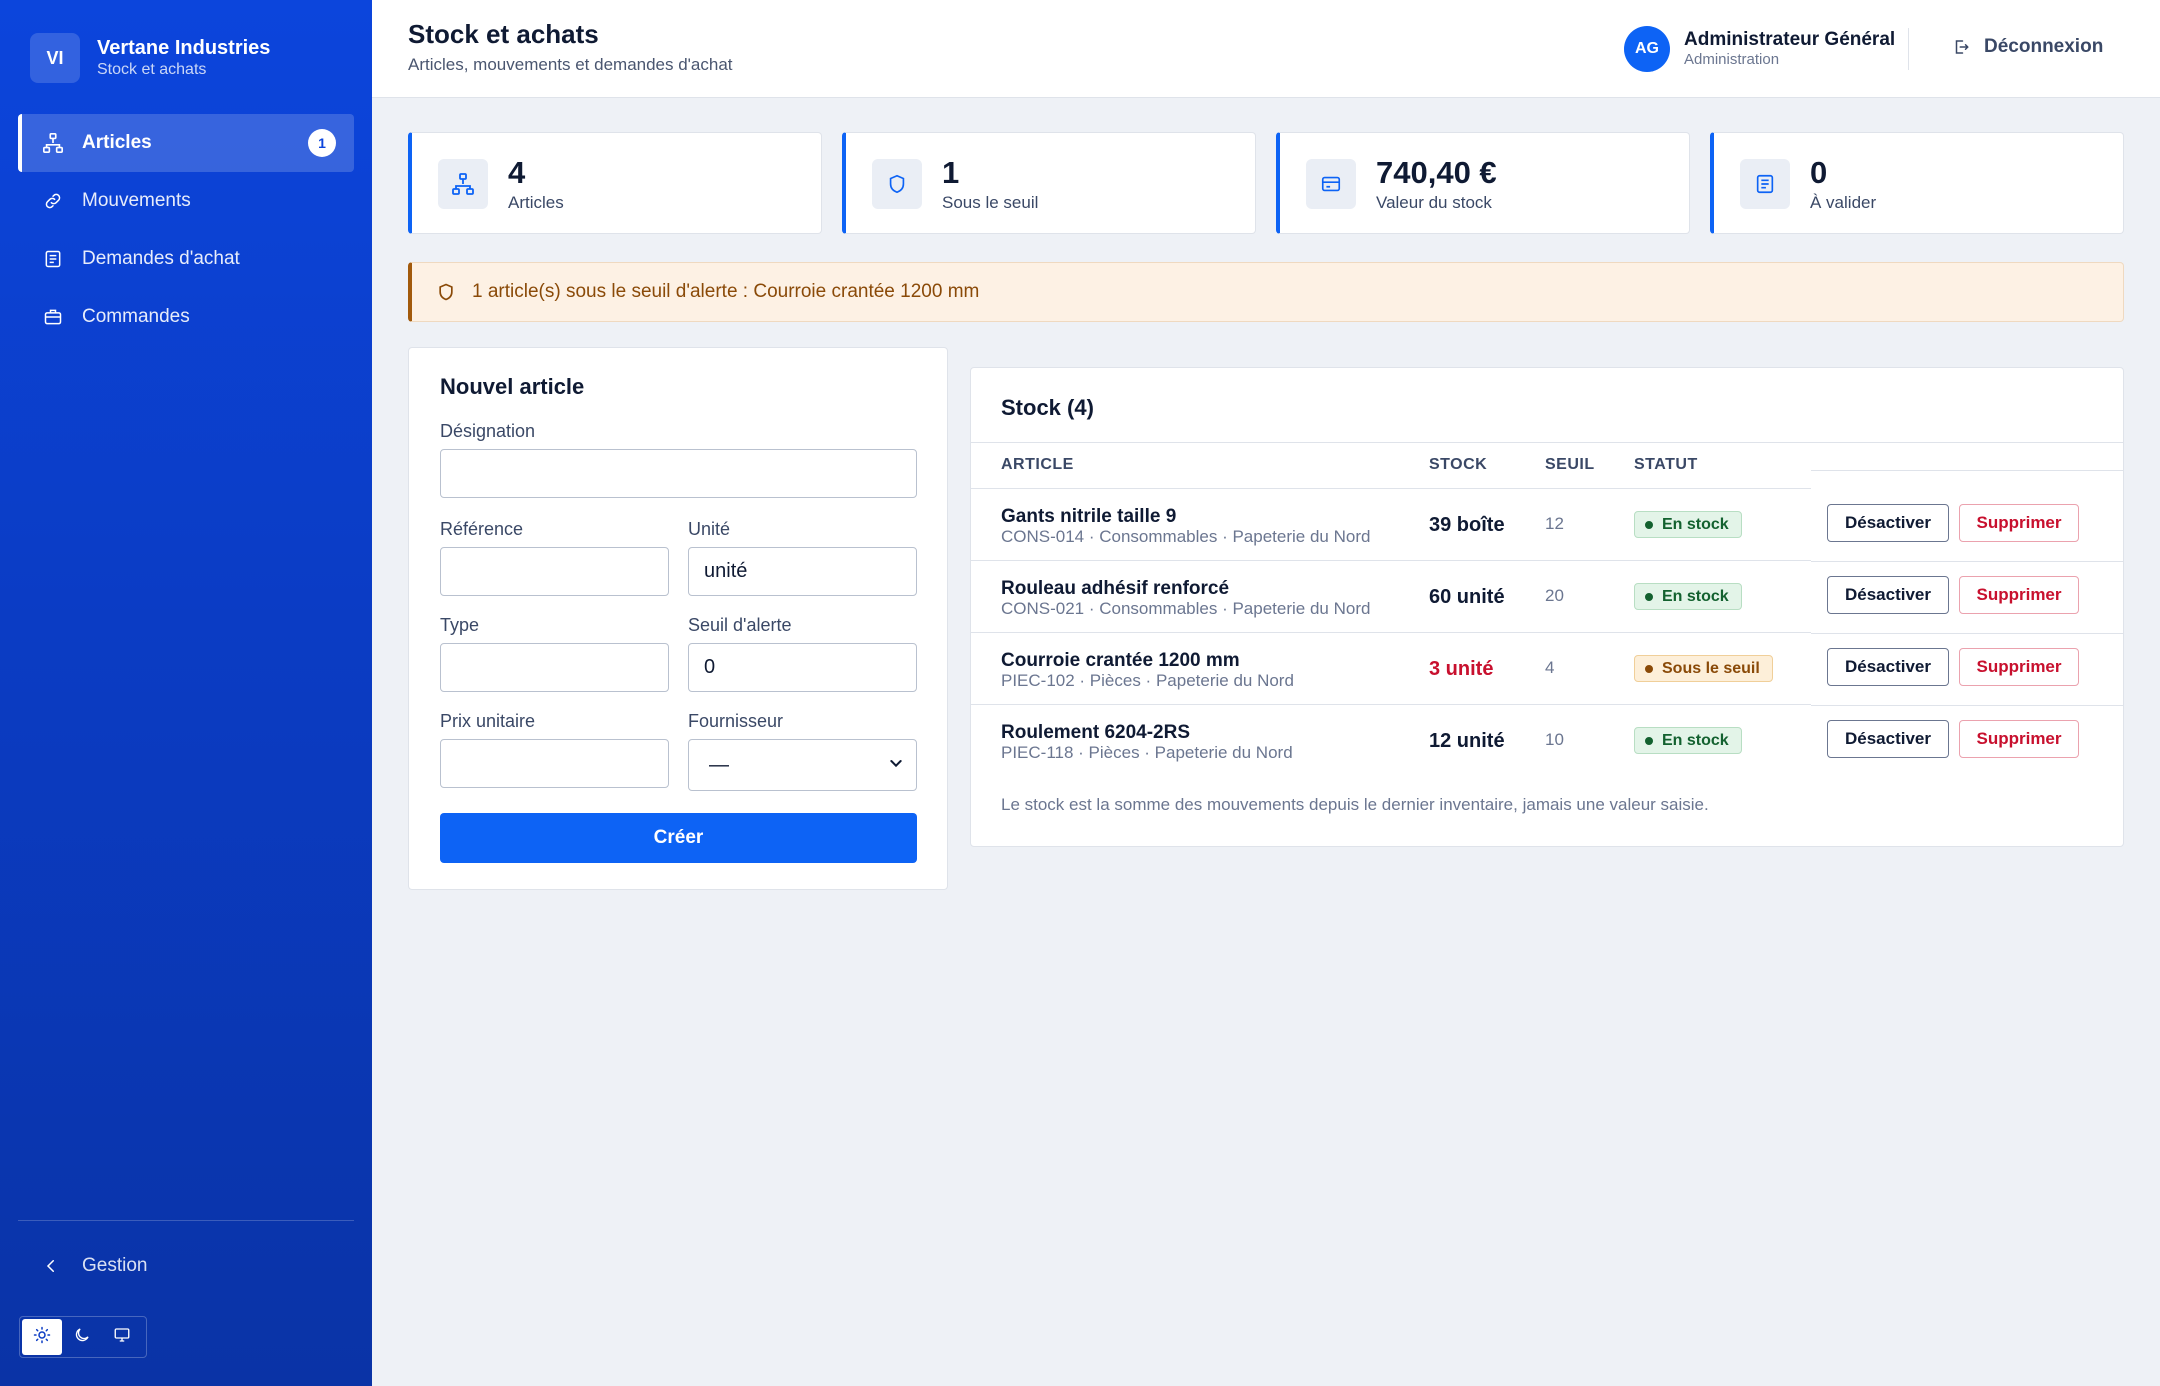  I want to click on article-name: Rouleau adhésif renforcé, so click(1115, 588).